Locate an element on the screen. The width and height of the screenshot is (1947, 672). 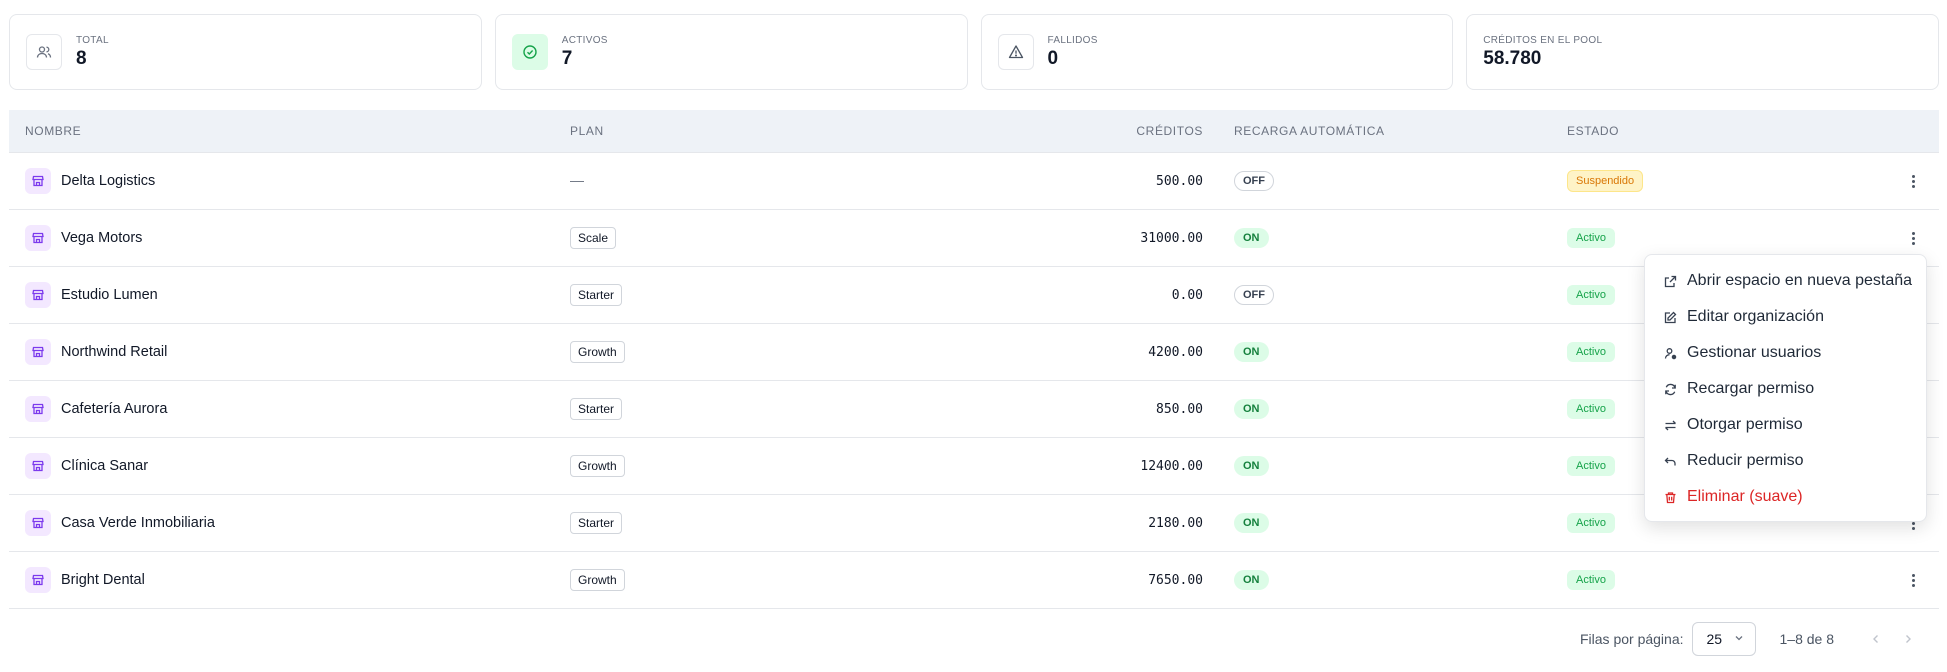
table-row: Delta Logistics — 500.00 OFF Suspendido is located at coordinates (974, 181).